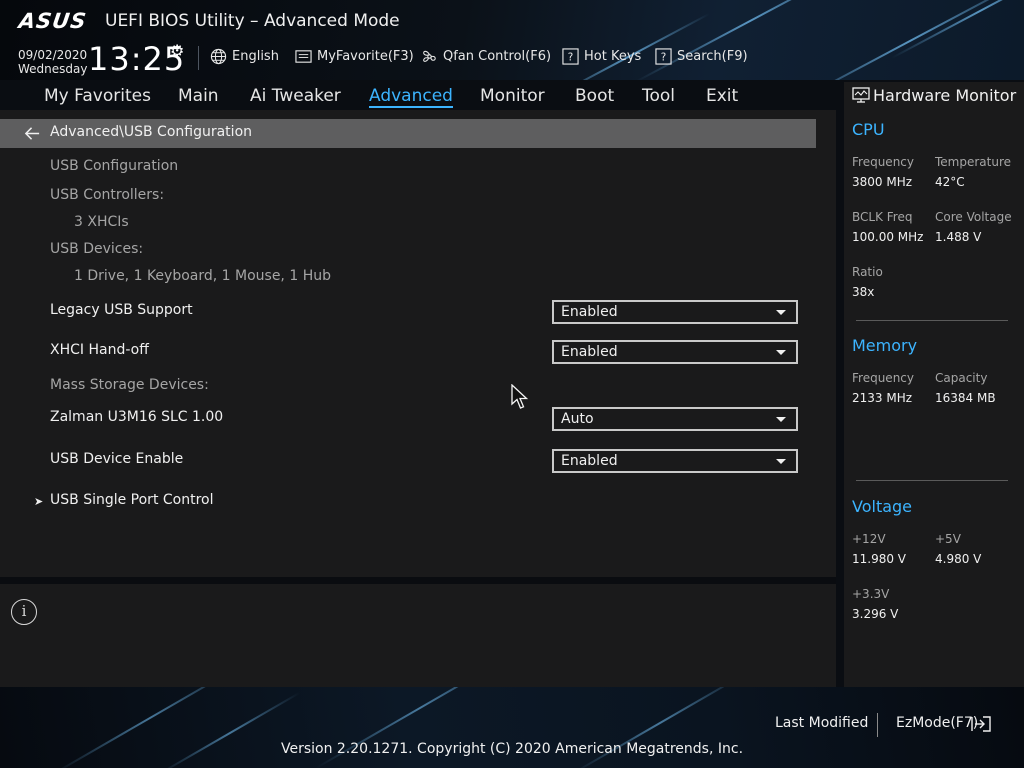  What do you see at coordinates (883, 162) in the screenshot?
I see `cpu-frequency-label: Frequency` at bounding box center [883, 162].